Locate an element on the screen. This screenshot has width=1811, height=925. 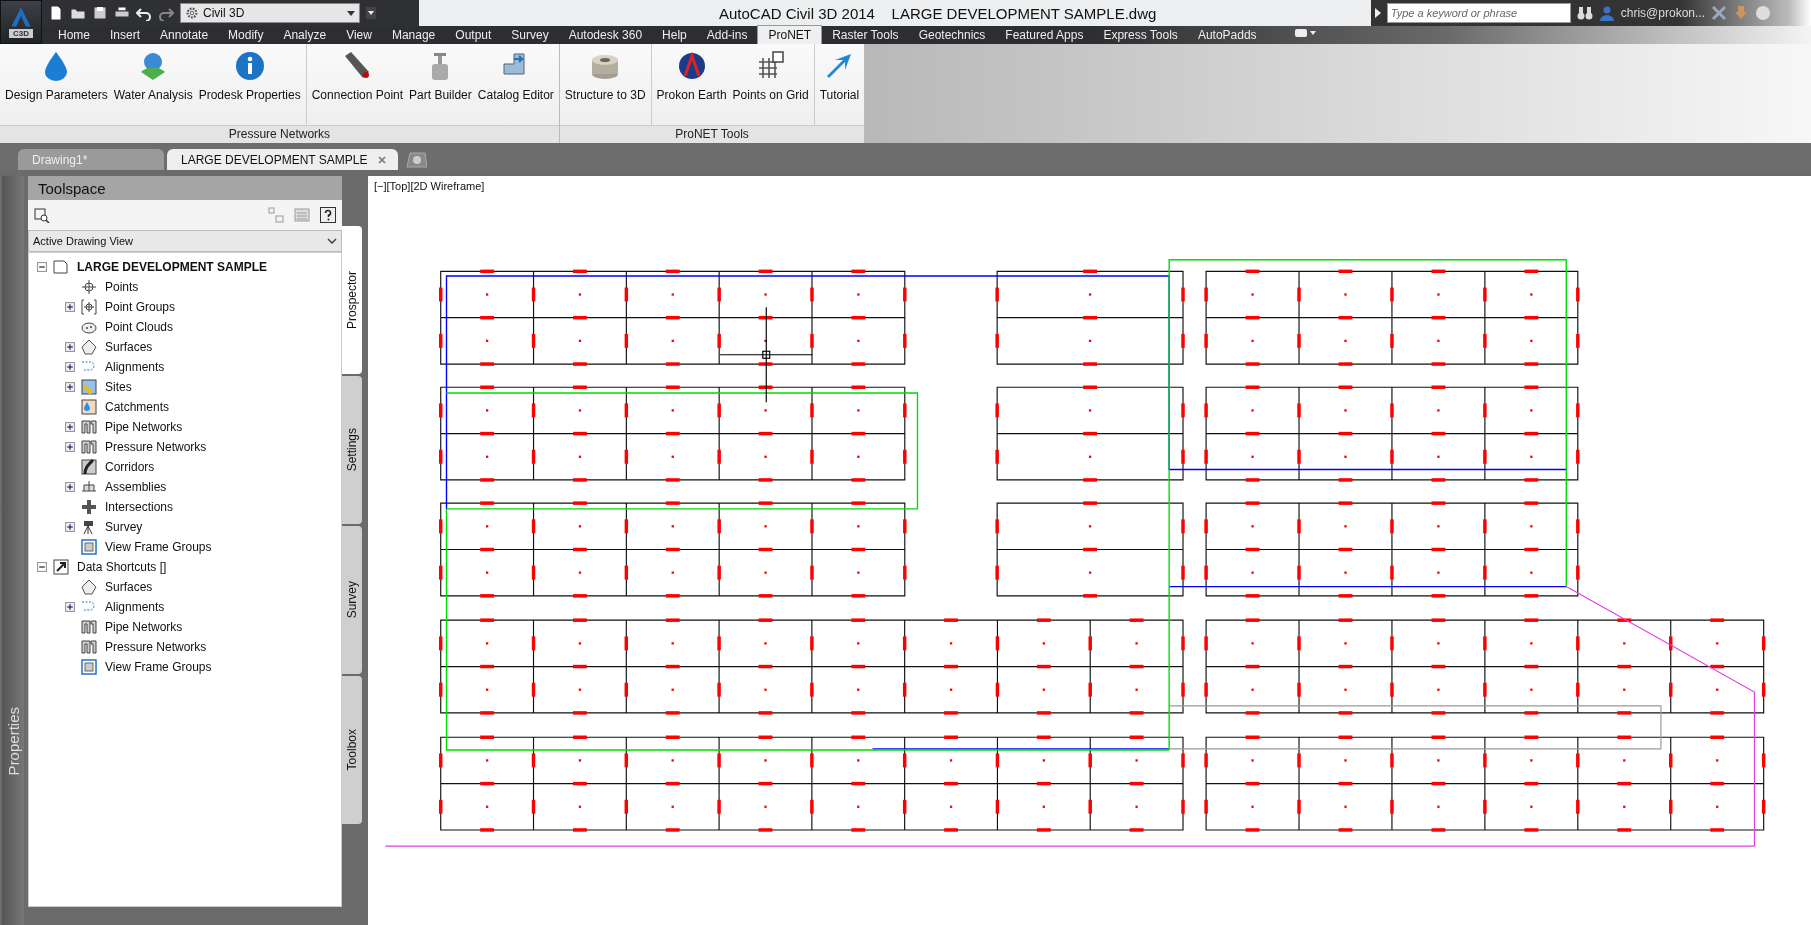
point-icon is located at coordinates (89, 287).